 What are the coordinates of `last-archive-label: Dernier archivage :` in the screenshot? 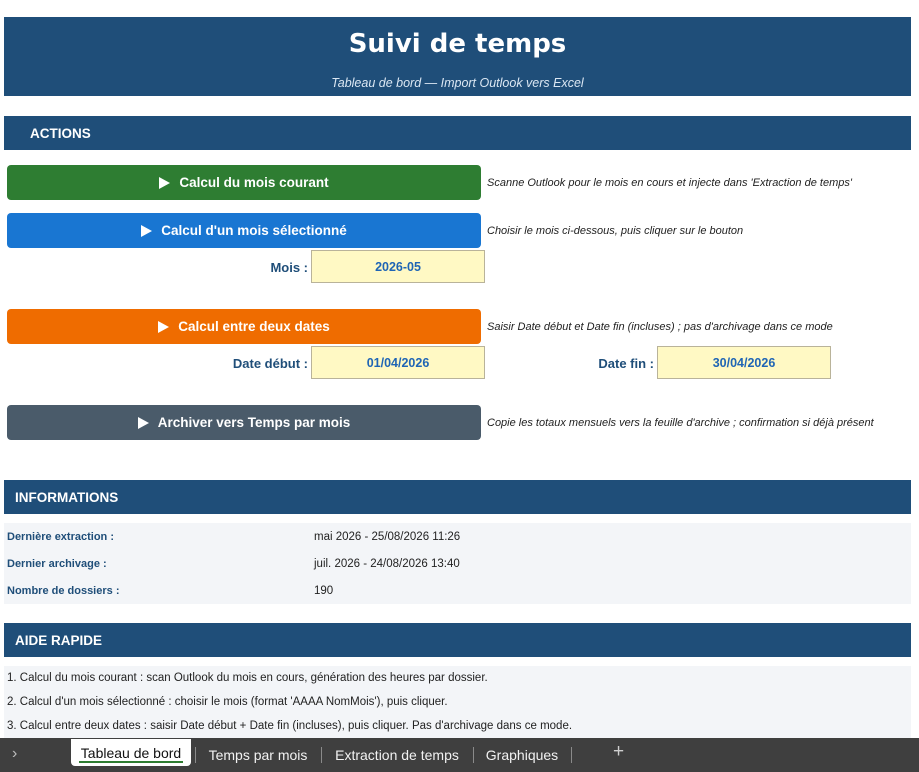 It's located at (57, 564).